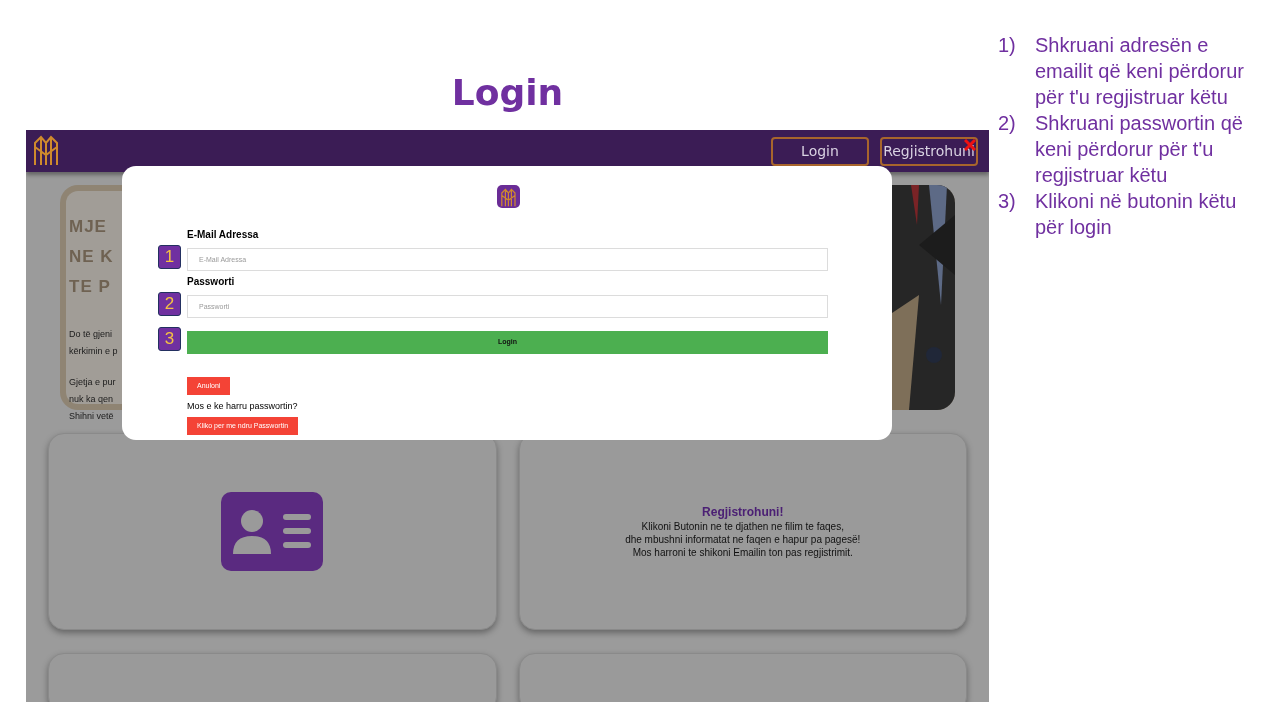 The width and height of the screenshot is (1280, 720). I want to click on forgot-password-text: Mos e ke harru passwortin?, so click(243, 405).